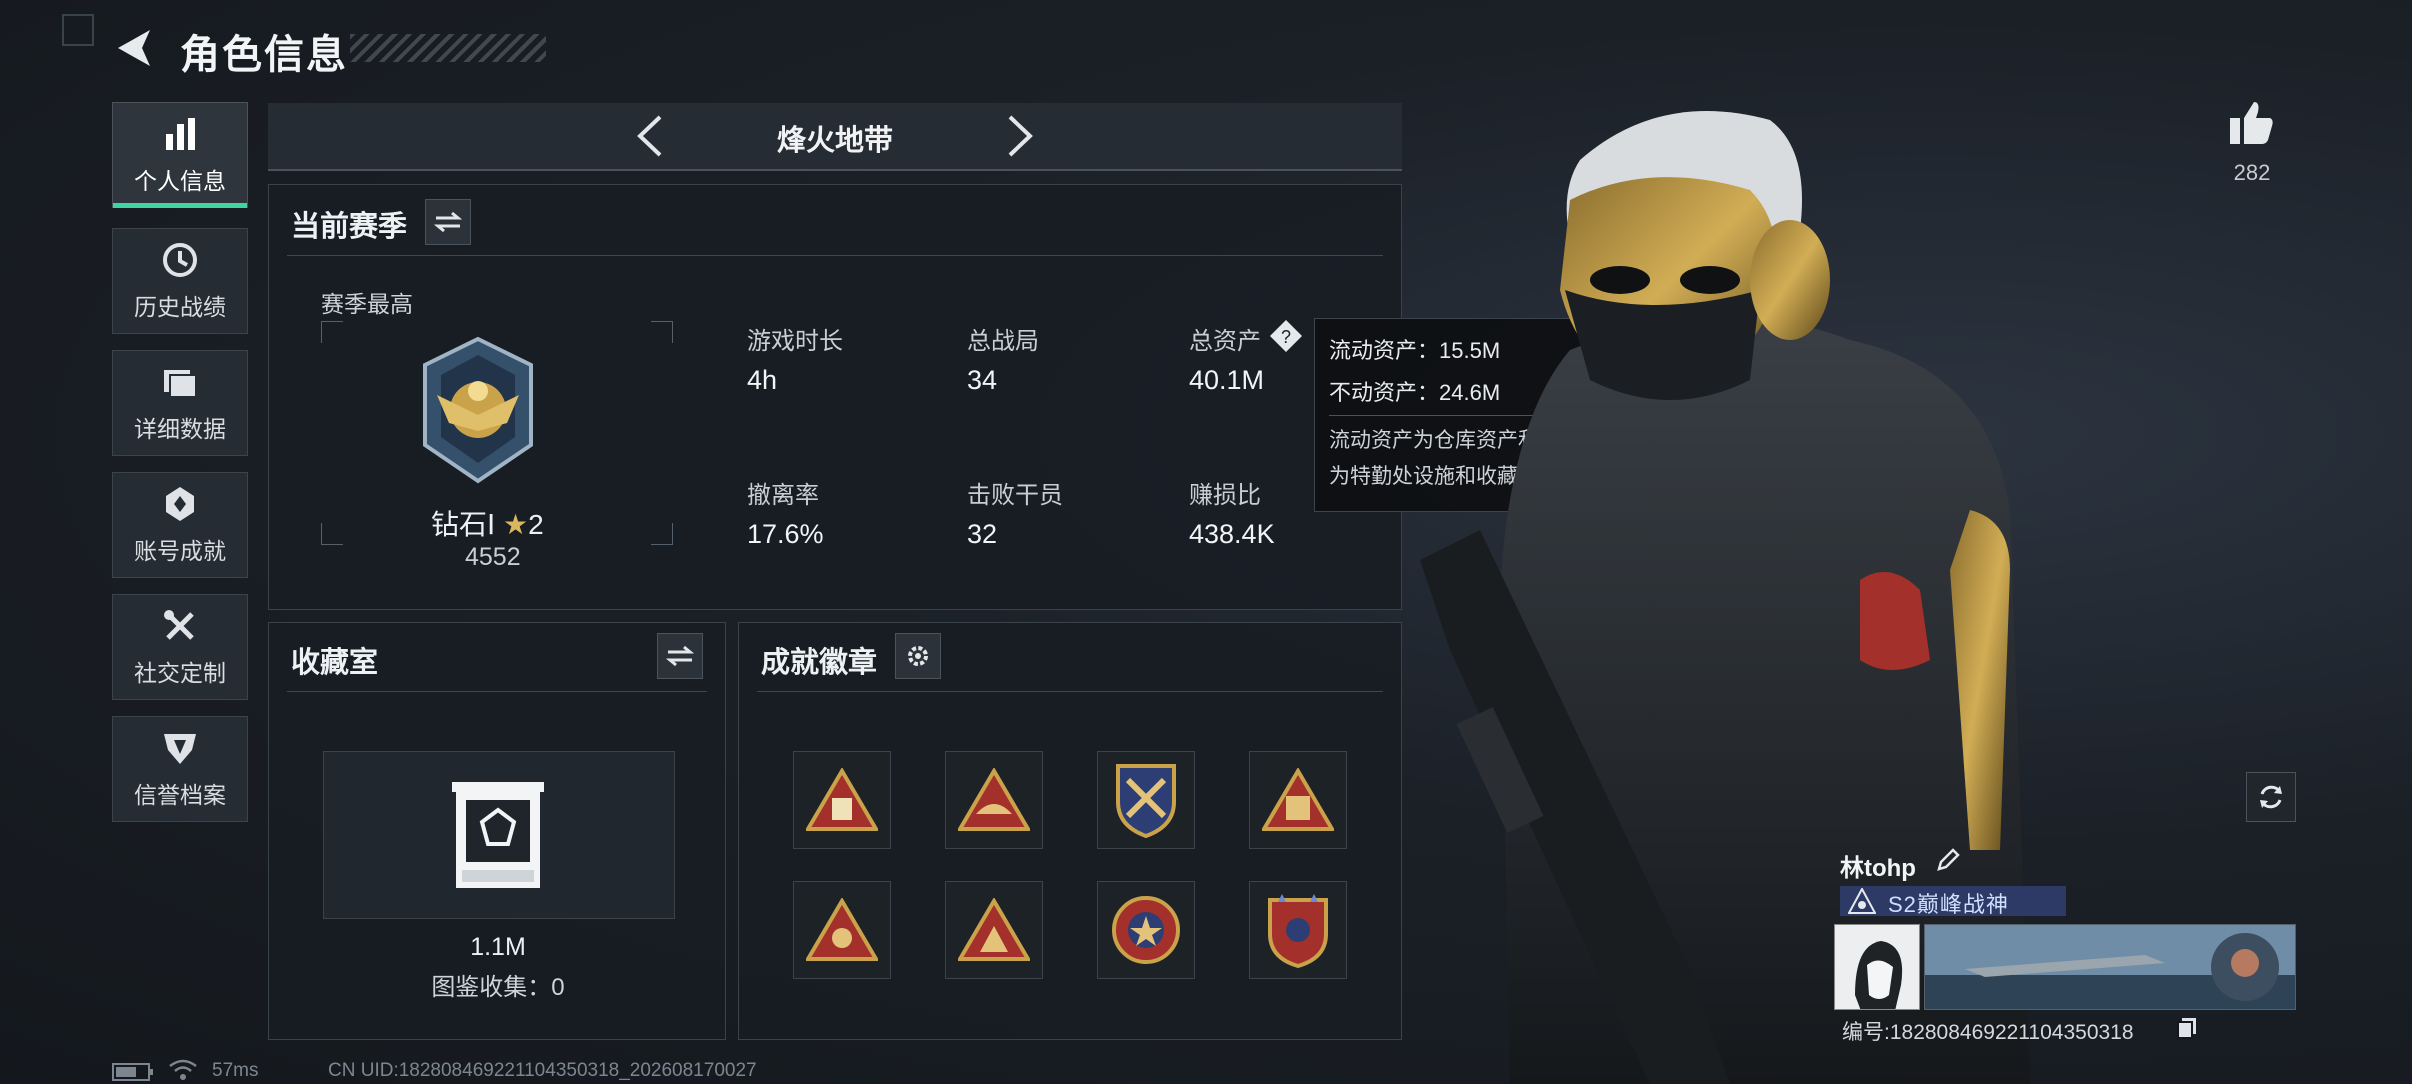  I want to click on help-icon: ?, so click(1286, 336).